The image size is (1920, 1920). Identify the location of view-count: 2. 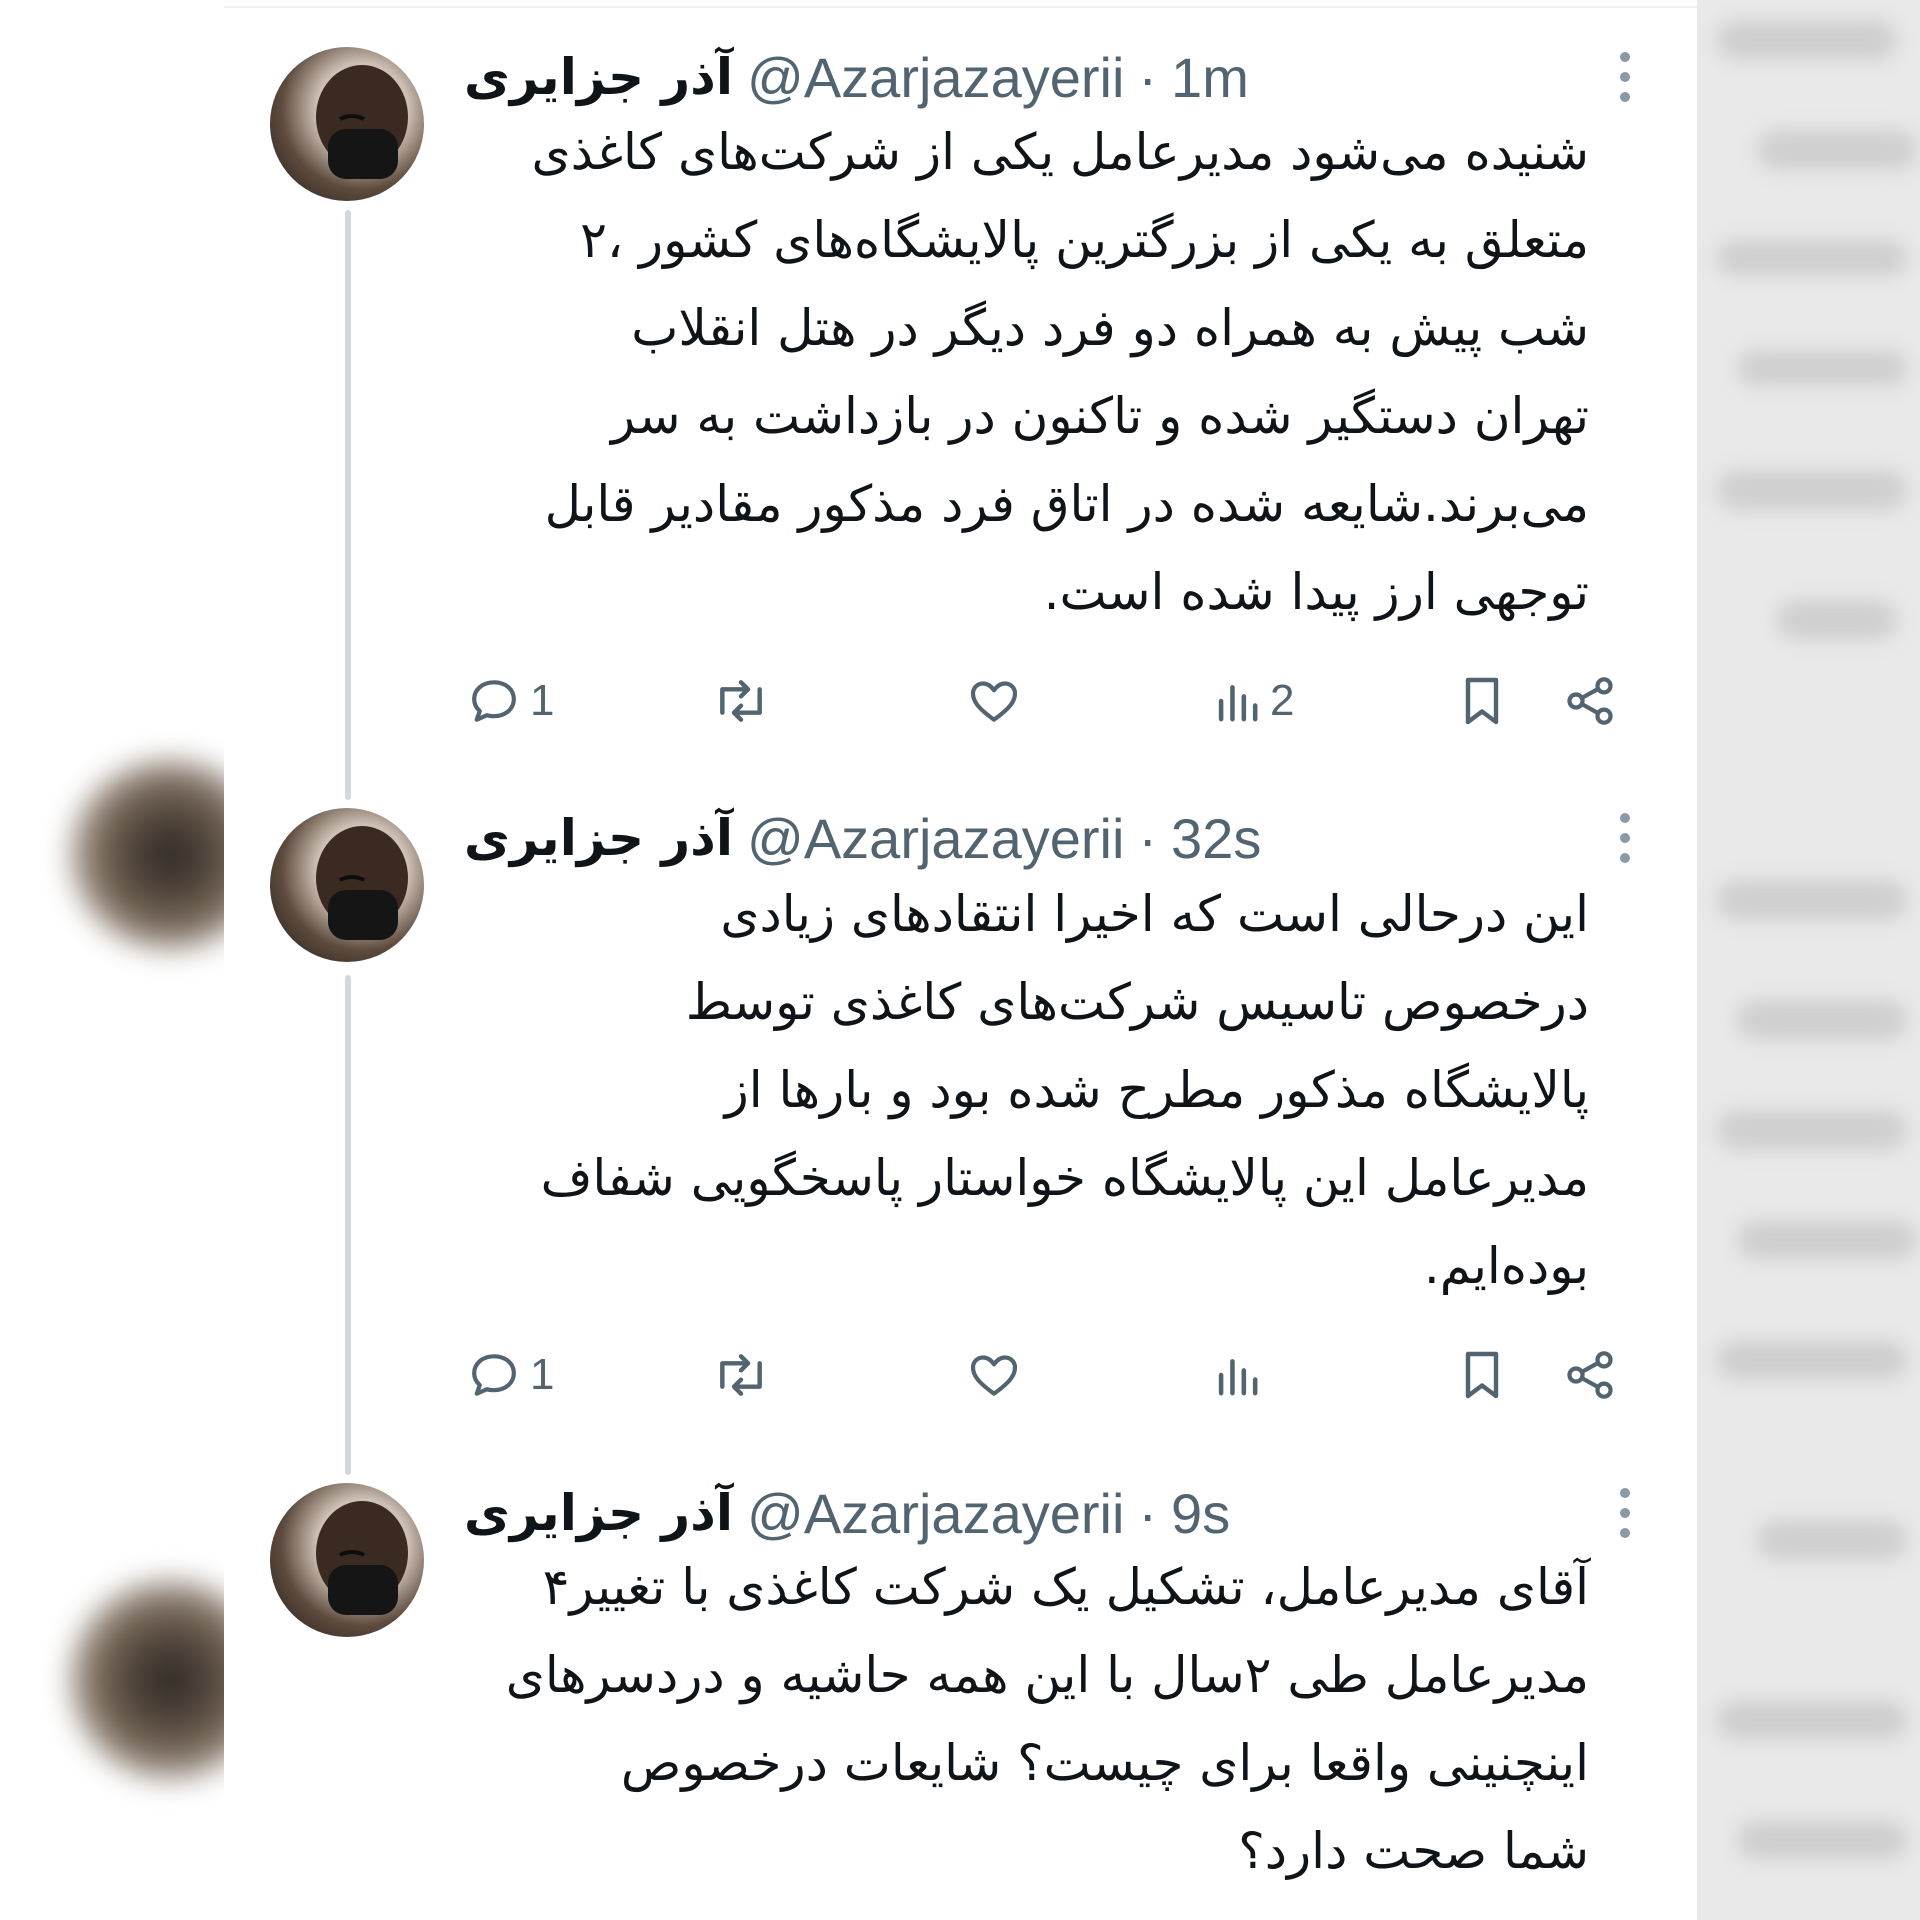
(1282, 700).